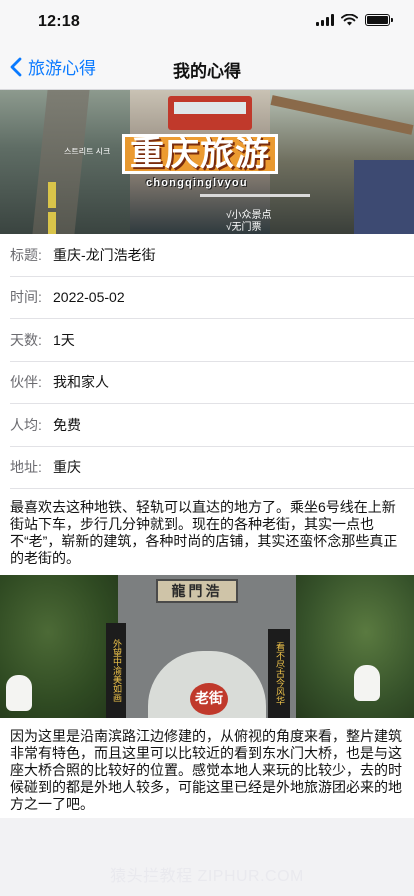 This screenshot has height=896, width=414. Describe the element at coordinates (116, 670) in the screenshot. I see `couplet-left: 外望中渝美如画` at that location.